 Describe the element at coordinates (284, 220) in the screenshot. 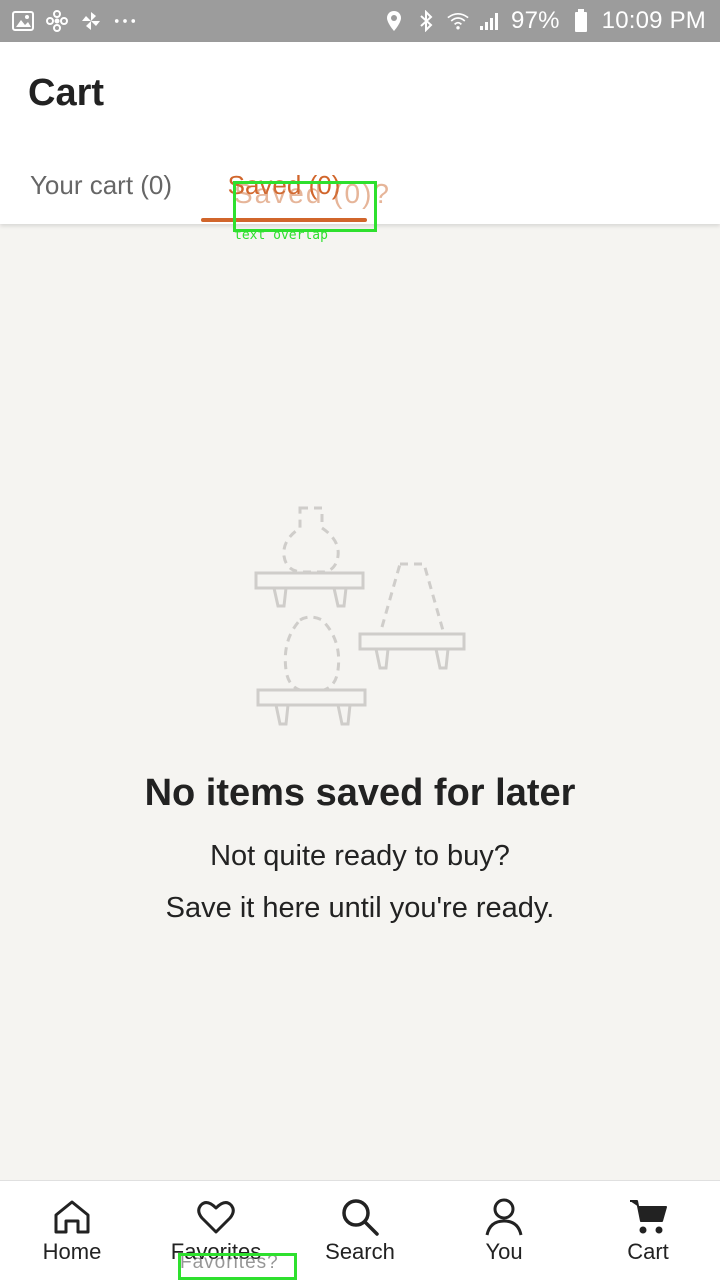

I see `active-tab-indicator` at that location.